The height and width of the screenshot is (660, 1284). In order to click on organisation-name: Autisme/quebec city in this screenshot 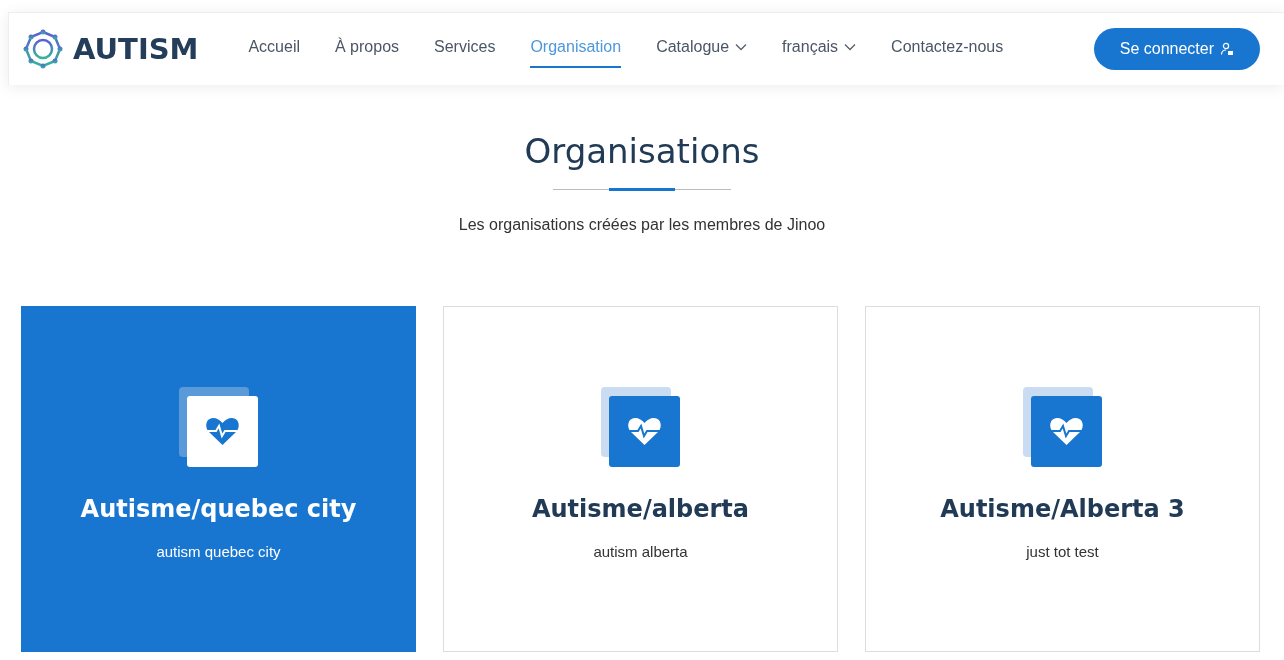, I will do `click(218, 509)`.